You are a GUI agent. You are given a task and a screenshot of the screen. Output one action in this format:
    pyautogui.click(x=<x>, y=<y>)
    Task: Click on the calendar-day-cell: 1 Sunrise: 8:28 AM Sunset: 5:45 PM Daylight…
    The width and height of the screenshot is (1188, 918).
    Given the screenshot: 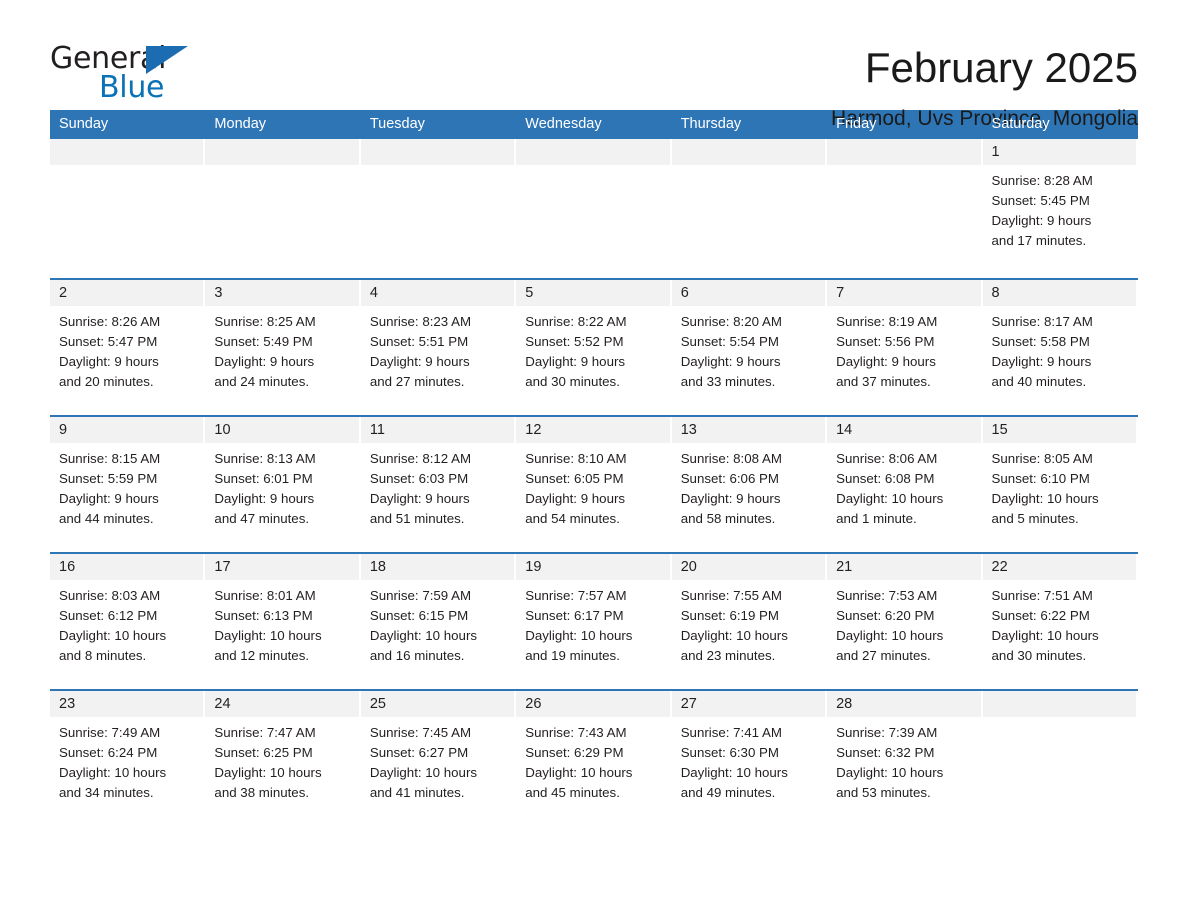 What is the action you would take?
    pyautogui.click(x=1060, y=205)
    